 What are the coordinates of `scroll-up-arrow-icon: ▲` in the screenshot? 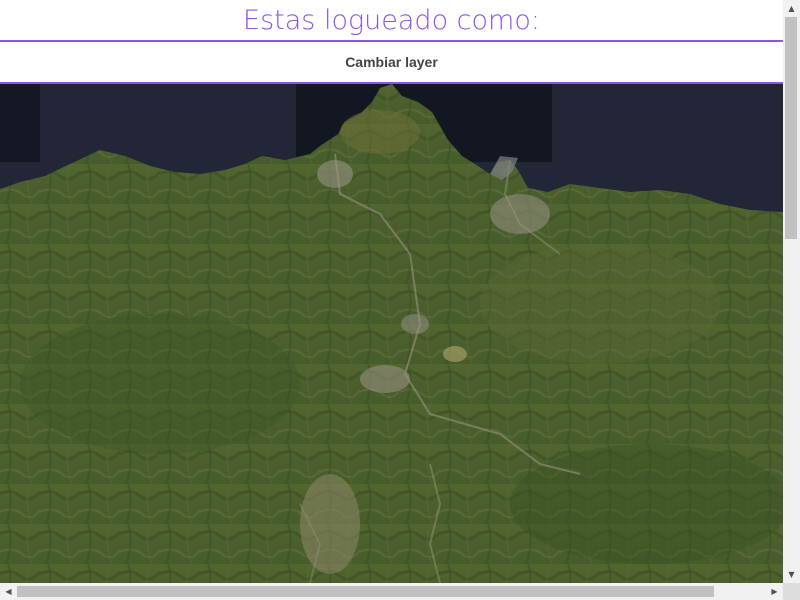 It's located at (791, 8).